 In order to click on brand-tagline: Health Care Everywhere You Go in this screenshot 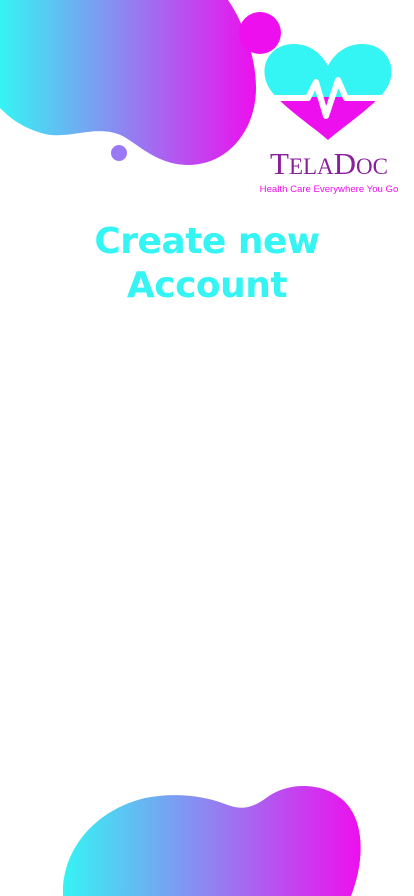, I will do `click(329, 189)`.